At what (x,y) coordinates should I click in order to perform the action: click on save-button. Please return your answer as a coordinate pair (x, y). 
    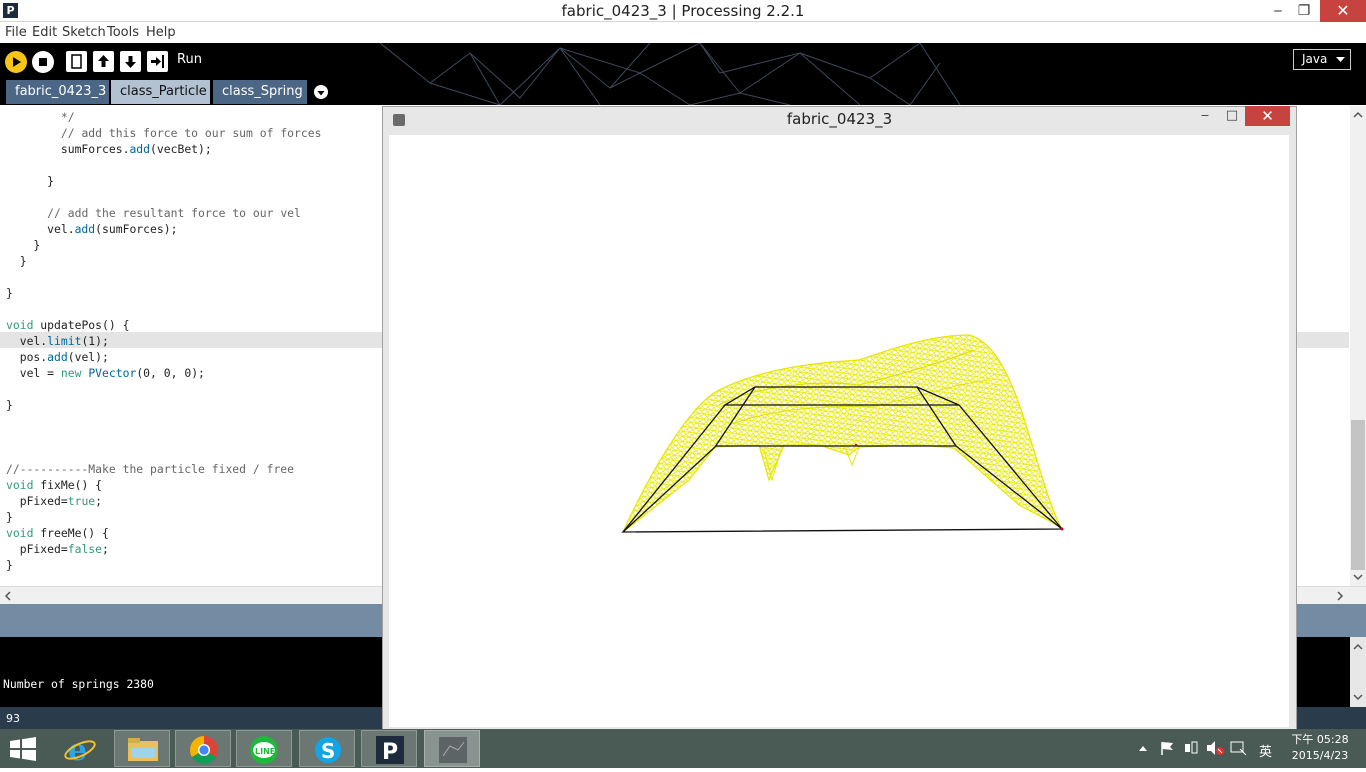
    Looking at the image, I should click on (130, 61).